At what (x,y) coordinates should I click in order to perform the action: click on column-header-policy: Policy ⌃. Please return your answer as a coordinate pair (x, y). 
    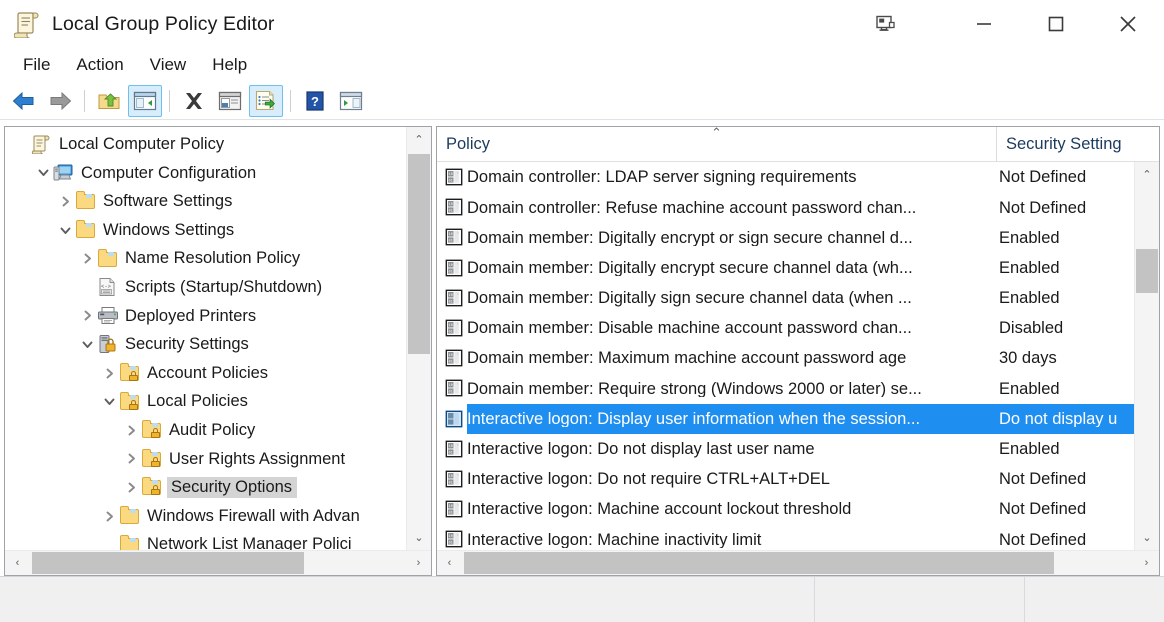
    Looking at the image, I should click on (717, 143).